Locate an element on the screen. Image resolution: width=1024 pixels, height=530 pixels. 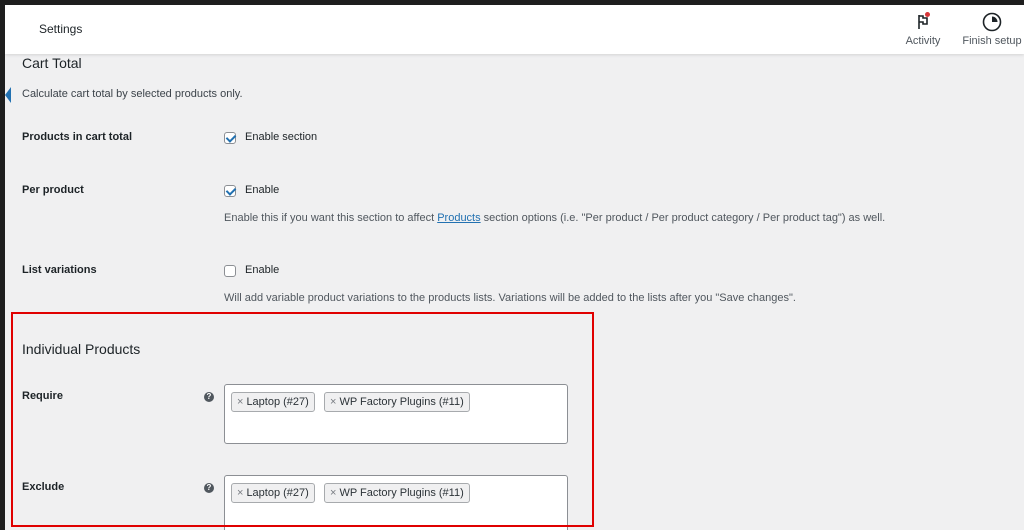
finish-setup-button: Finish setup is located at coordinates (992, 29).